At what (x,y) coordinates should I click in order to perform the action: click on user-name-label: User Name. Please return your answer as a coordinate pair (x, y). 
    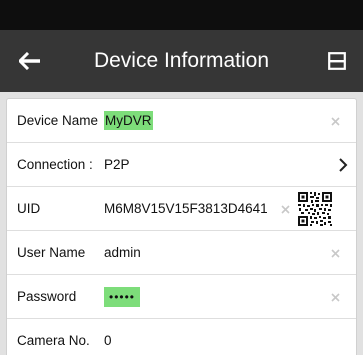
    Looking at the image, I should click on (51, 252).